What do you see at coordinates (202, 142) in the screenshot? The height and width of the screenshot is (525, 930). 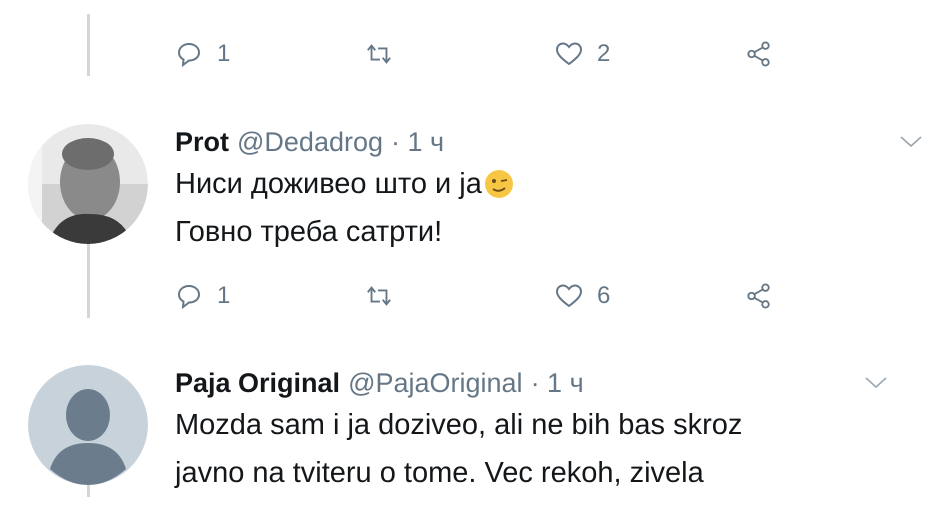 I see `user-name: Prot` at bounding box center [202, 142].